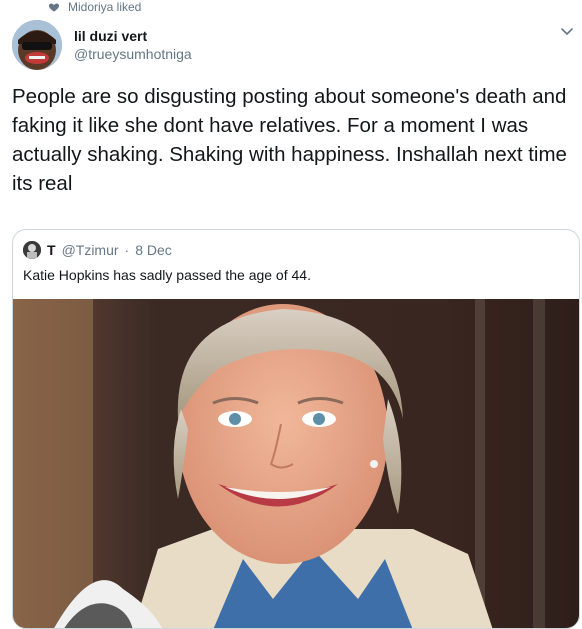 This screenshot has height=629, width=582. I want to click on author-avatar, so click(37, 45).